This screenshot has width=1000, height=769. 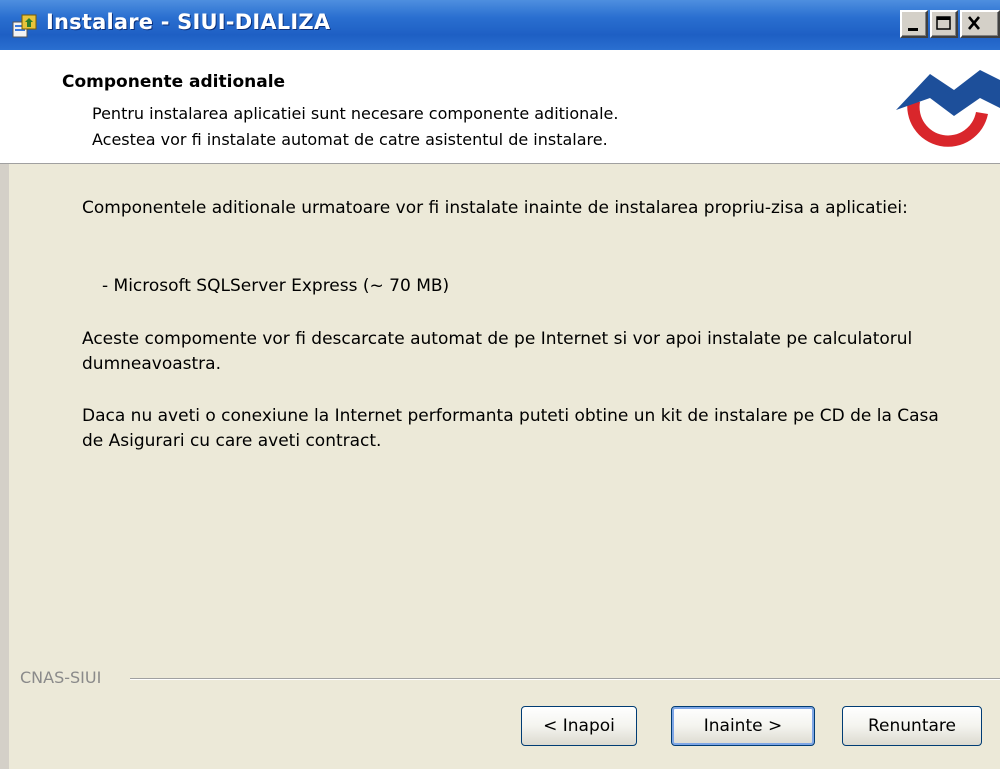 I want to click on close-icon, so click(x=974, y=23).